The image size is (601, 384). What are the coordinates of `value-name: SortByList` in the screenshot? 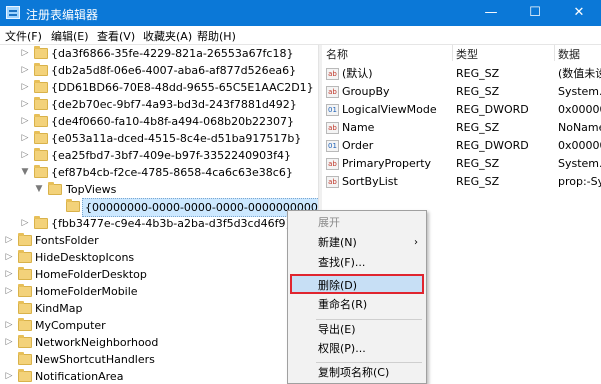 It's located at (370, 181).